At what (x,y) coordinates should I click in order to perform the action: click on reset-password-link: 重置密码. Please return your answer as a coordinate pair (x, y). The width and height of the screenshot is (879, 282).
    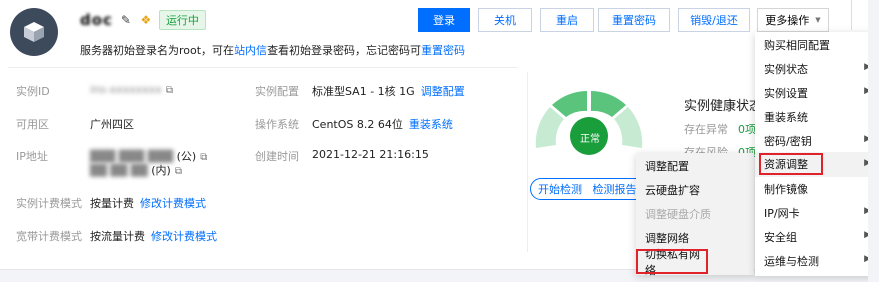
    Looking at the image, I should click on (443, 50).